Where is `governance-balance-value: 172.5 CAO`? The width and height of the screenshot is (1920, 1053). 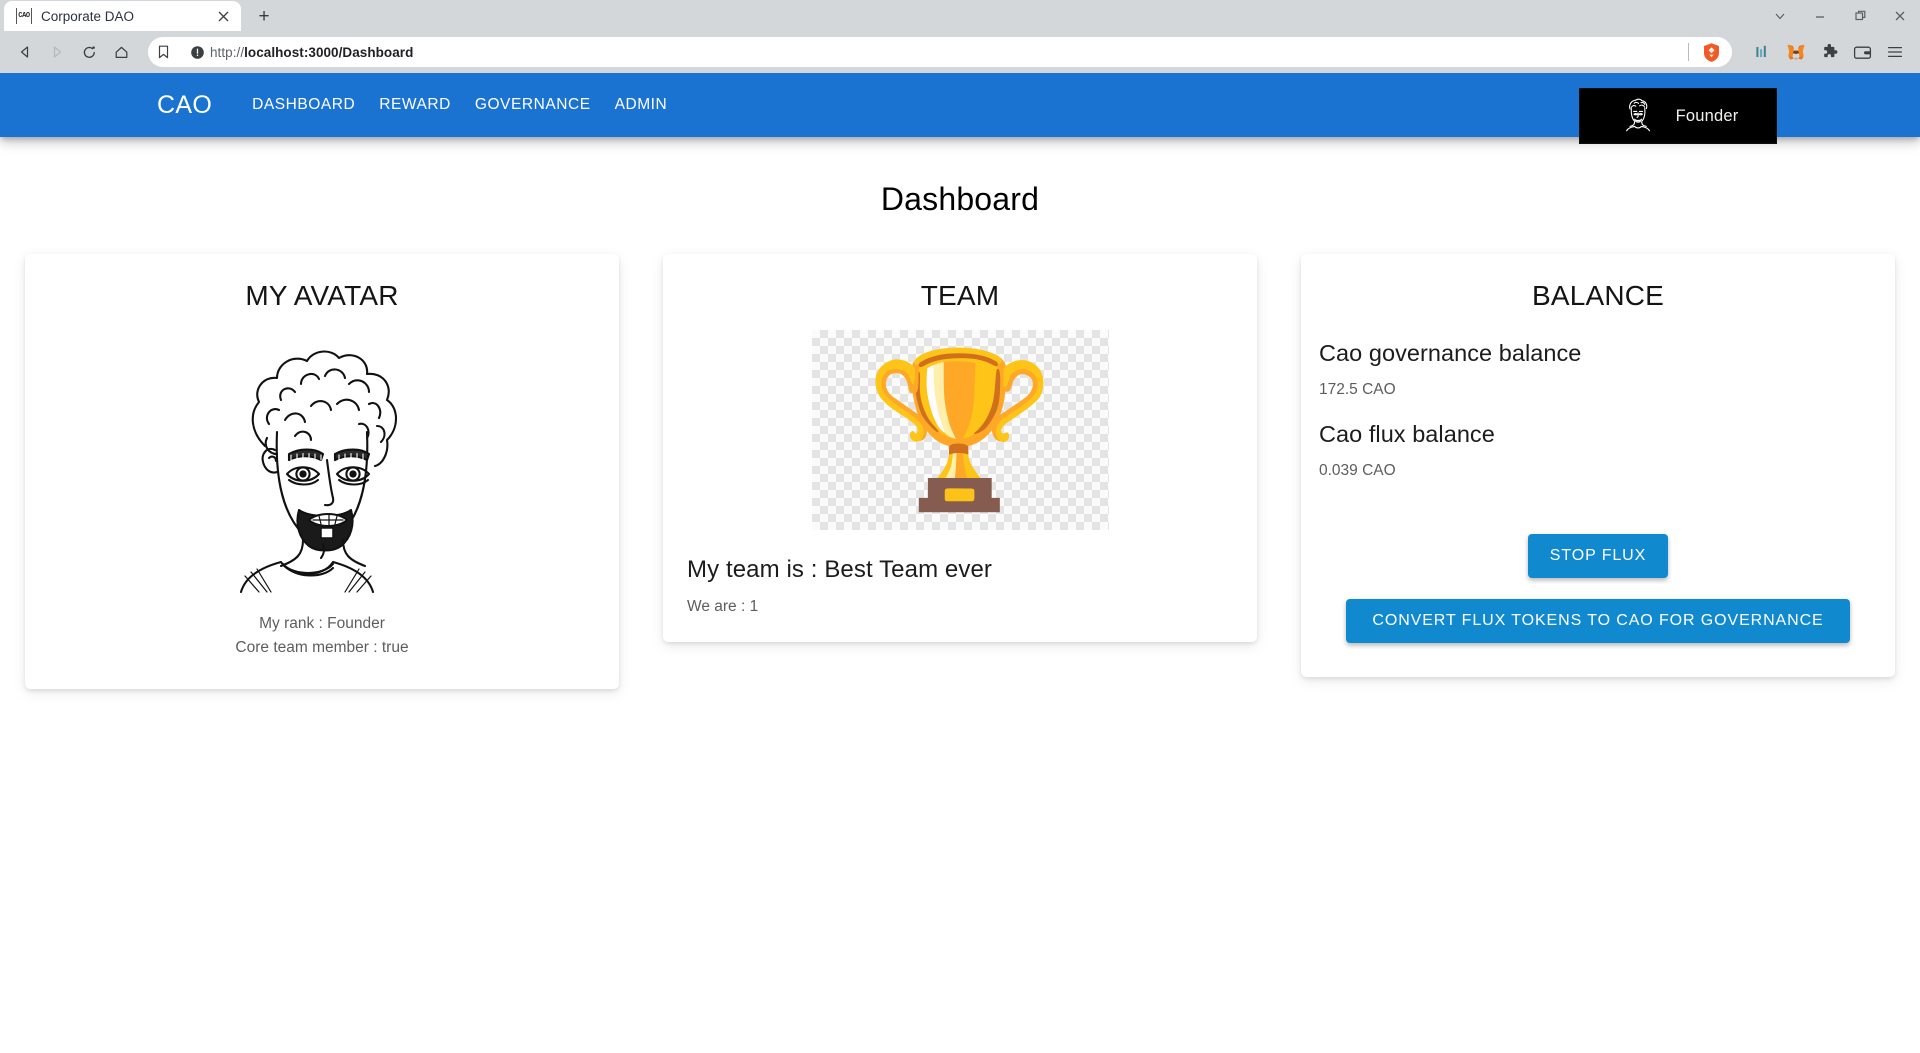
governance-balance-value: 172.5 CAO is located at coordinates (1357, 389).